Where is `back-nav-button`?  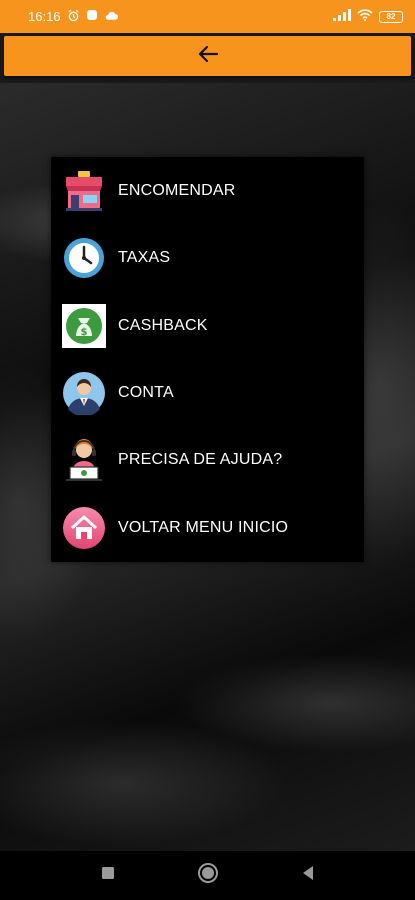 back-nav-button is located at coordinates (308, 876).